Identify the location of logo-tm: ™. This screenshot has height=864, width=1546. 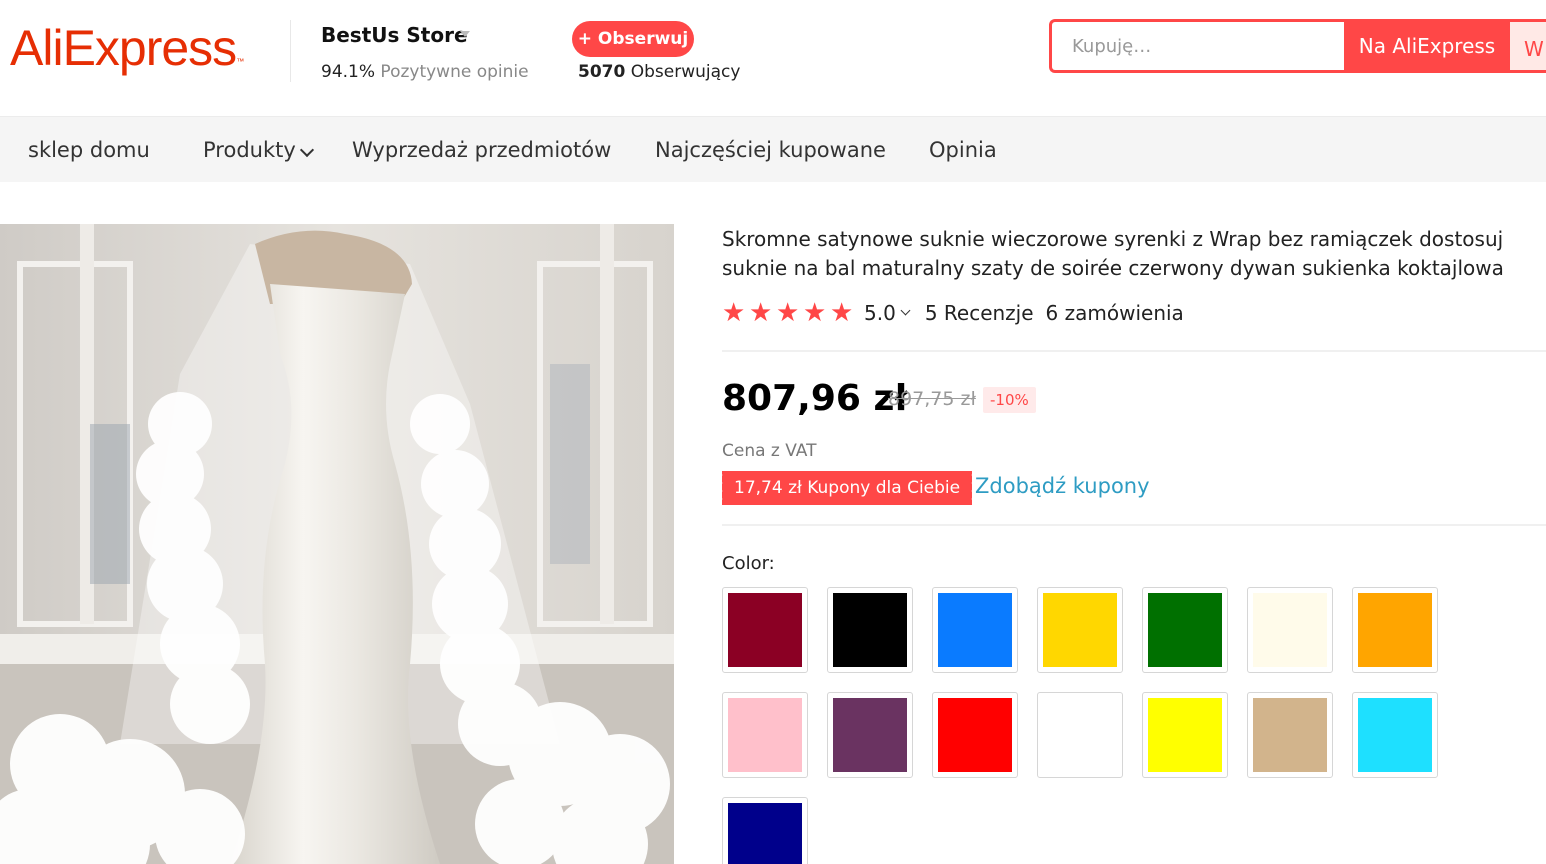
(240, 61).